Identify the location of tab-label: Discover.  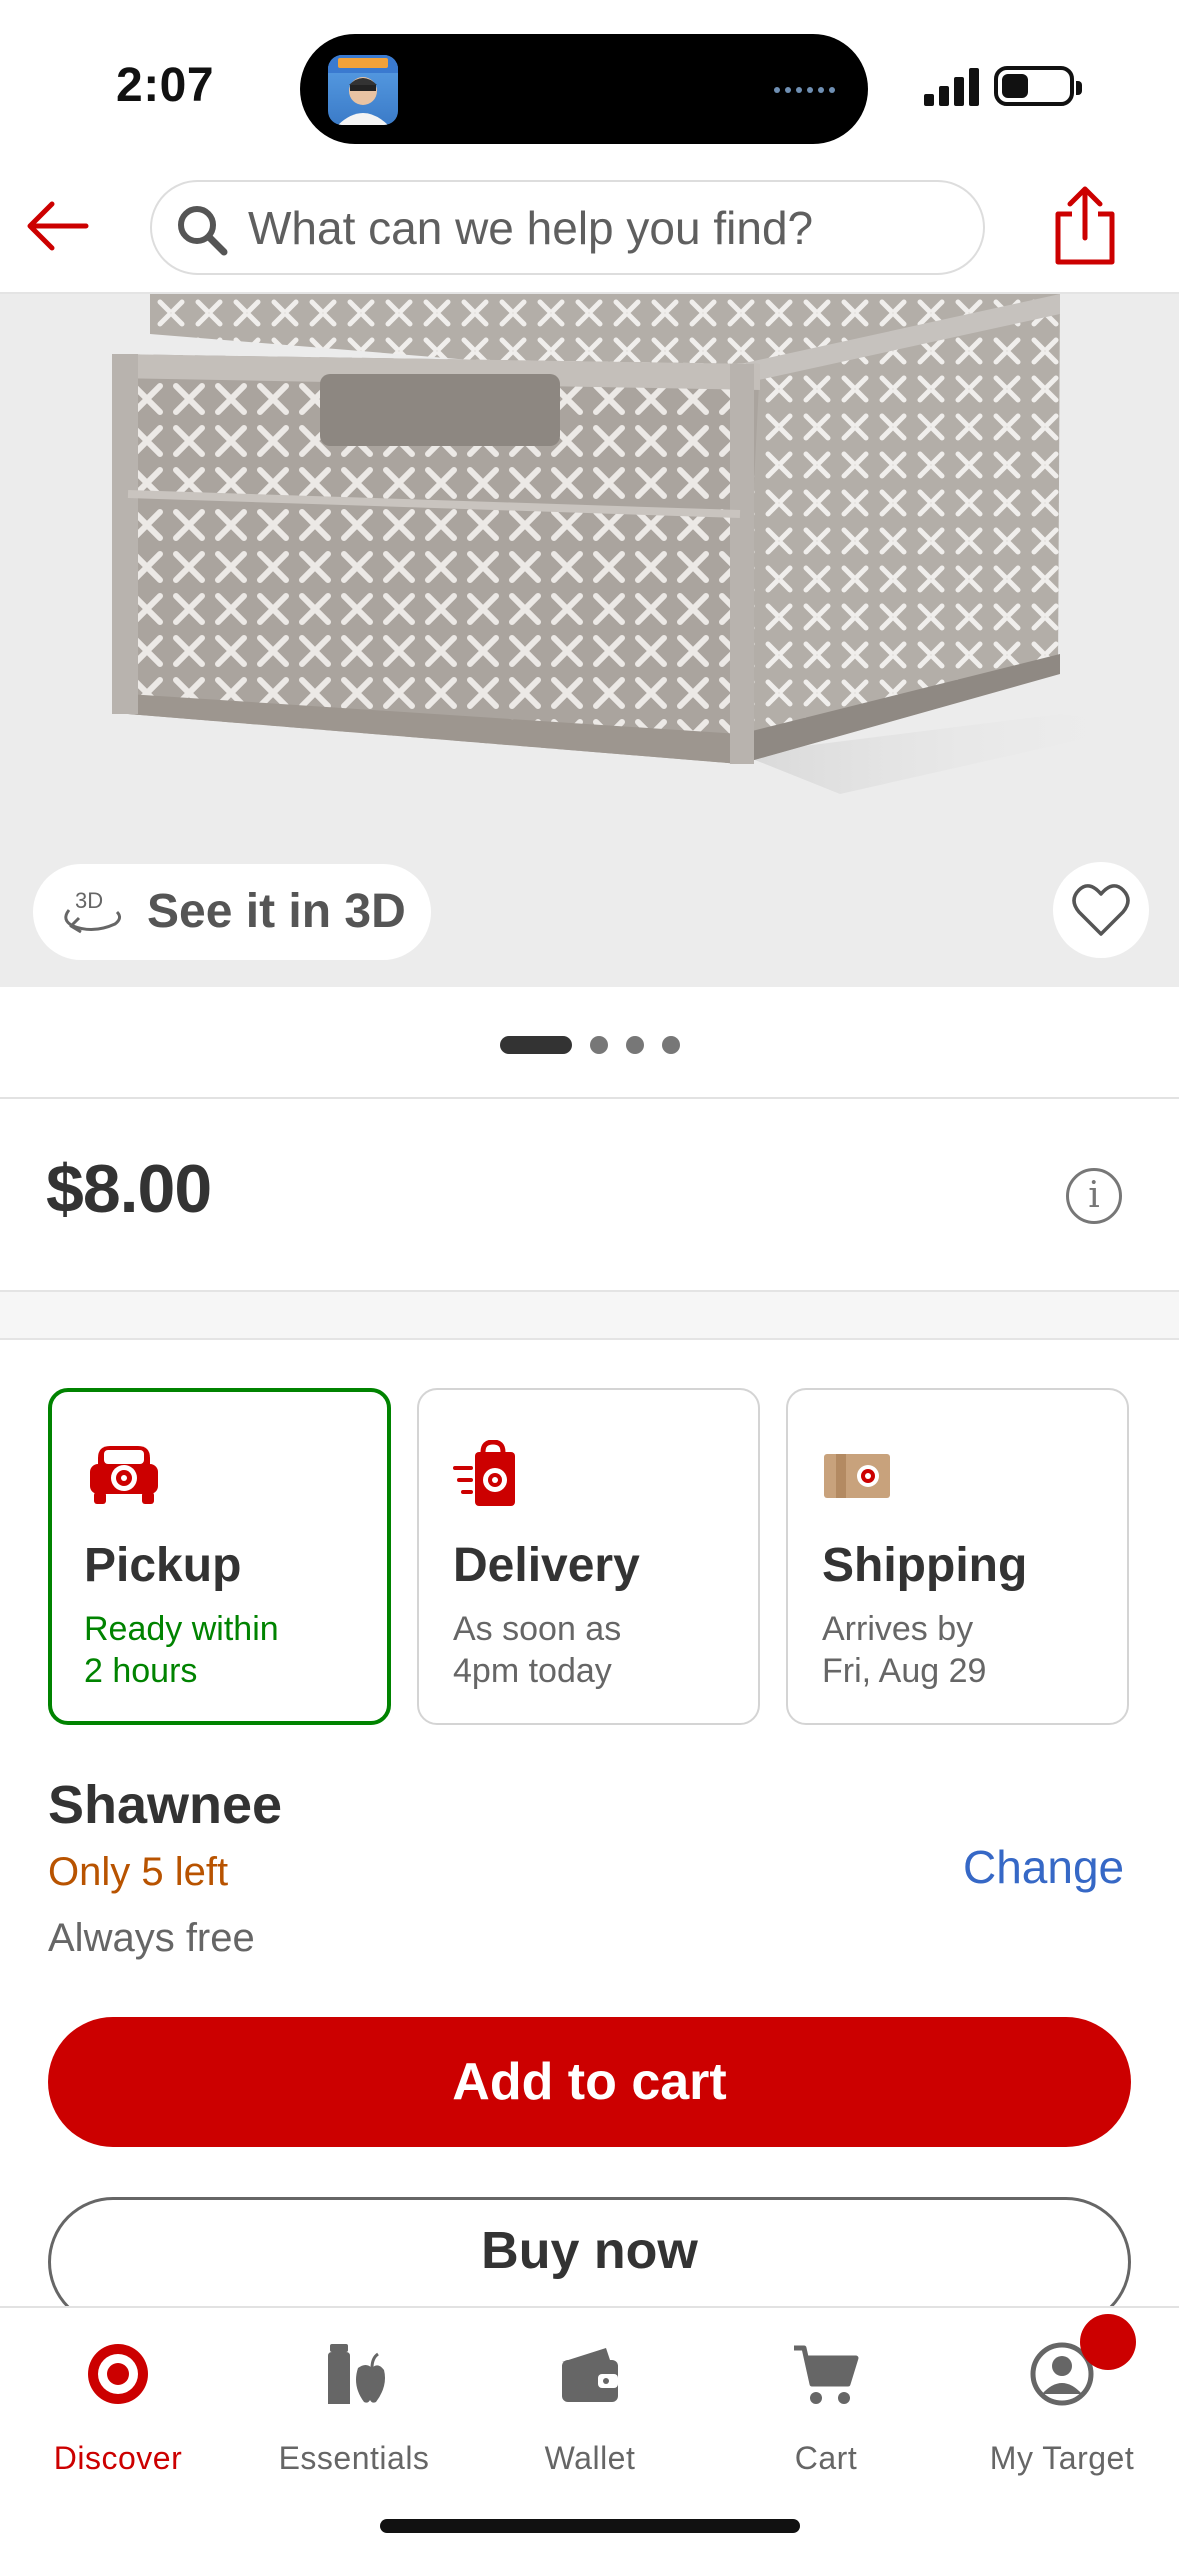
(118, 2458).